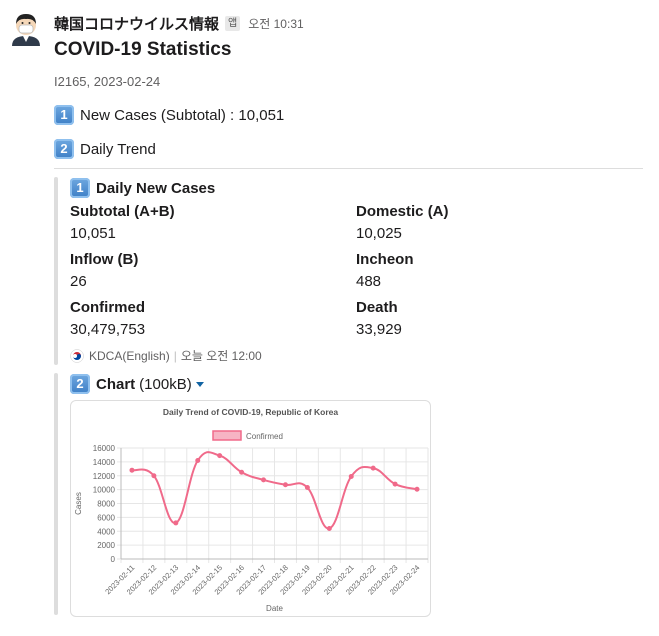  Describe the element at coordinates (227, 435) in the screenshot. I see `legend-swatch` at that location.